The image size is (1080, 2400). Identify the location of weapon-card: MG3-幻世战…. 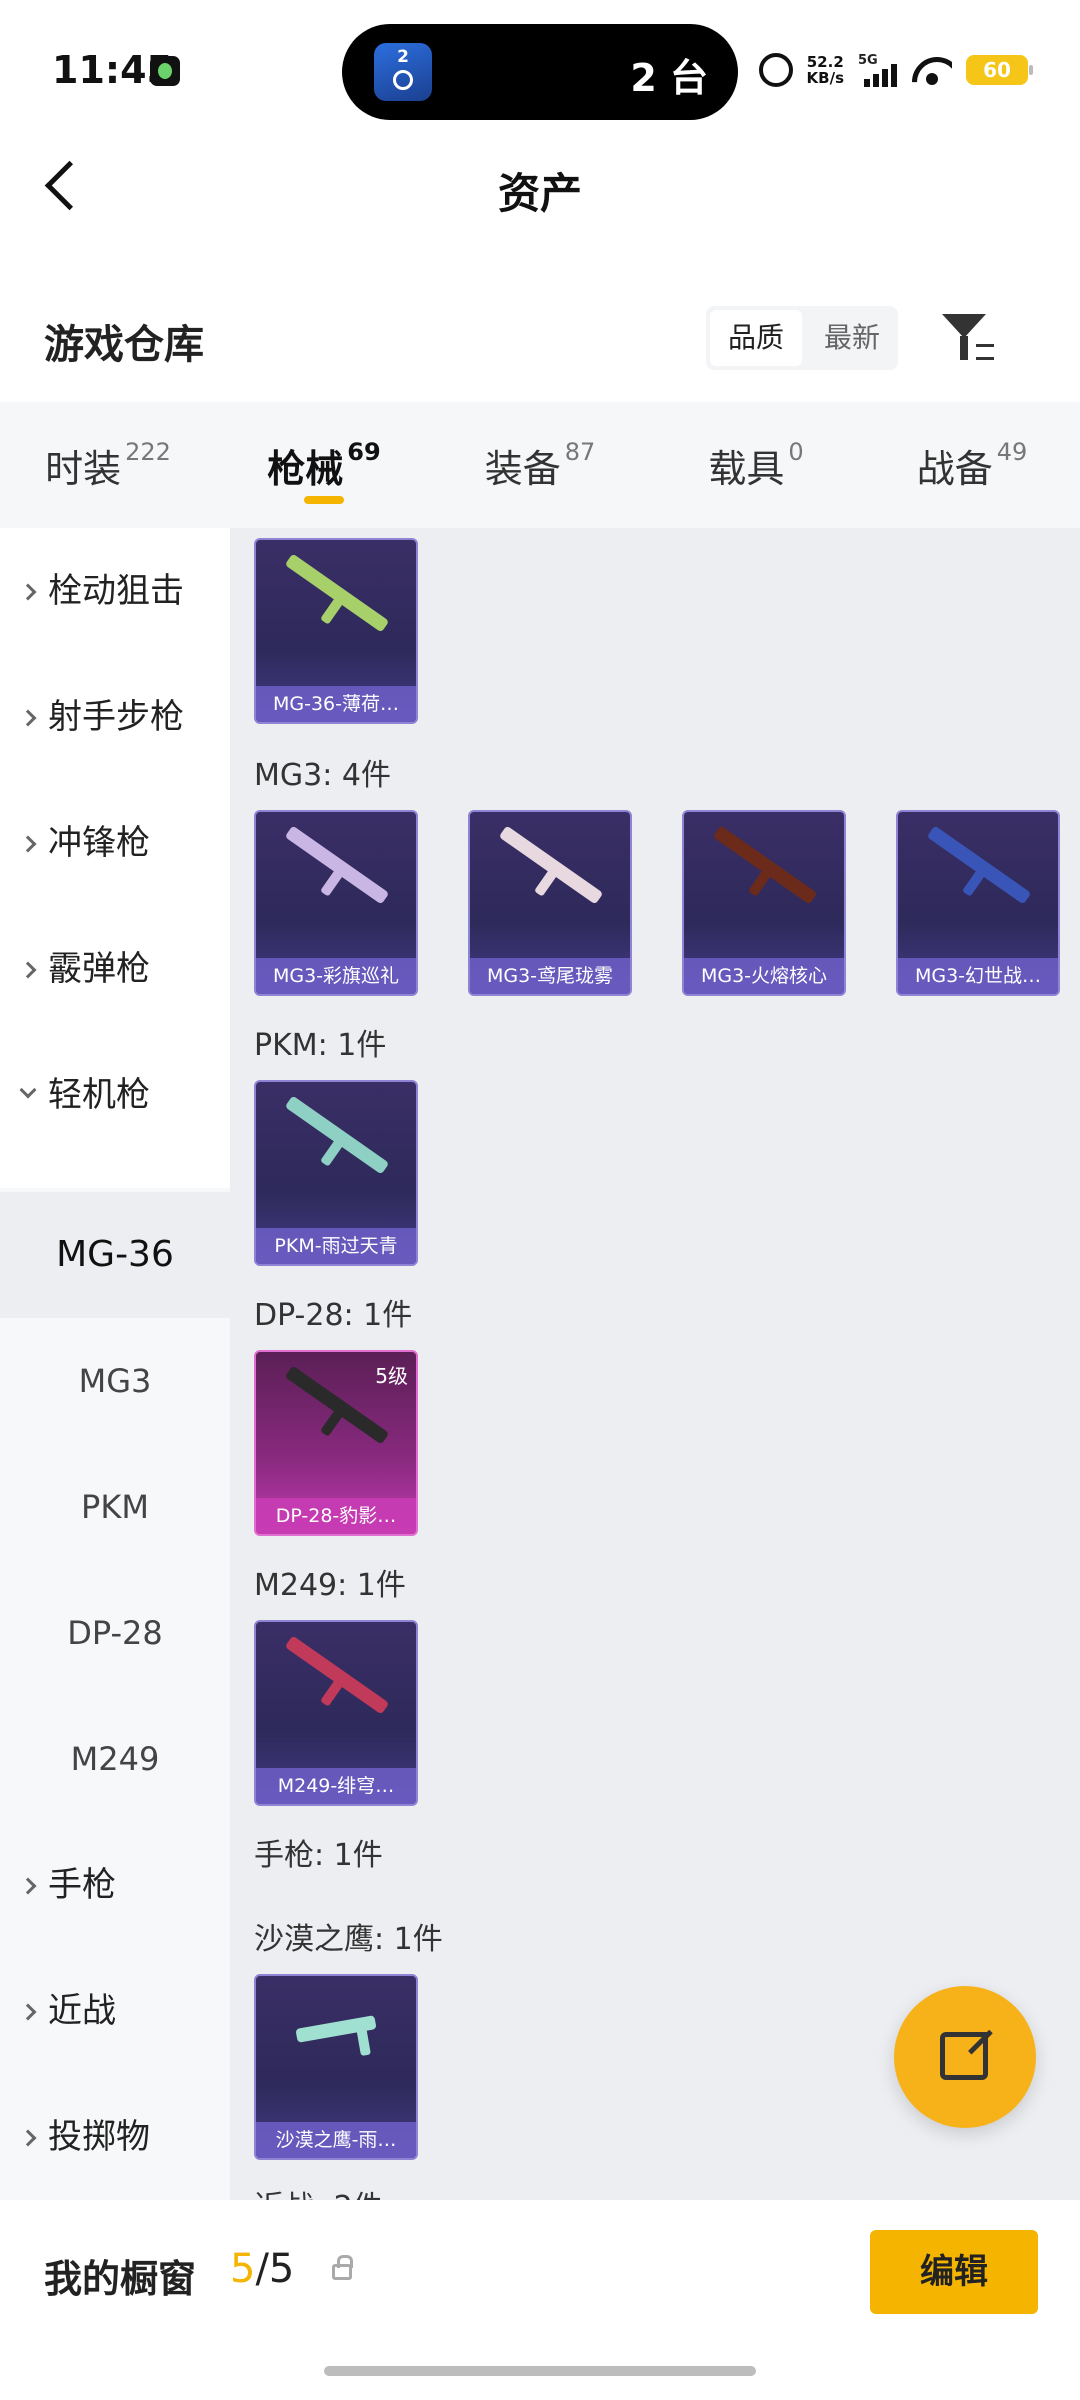
(978, 903).